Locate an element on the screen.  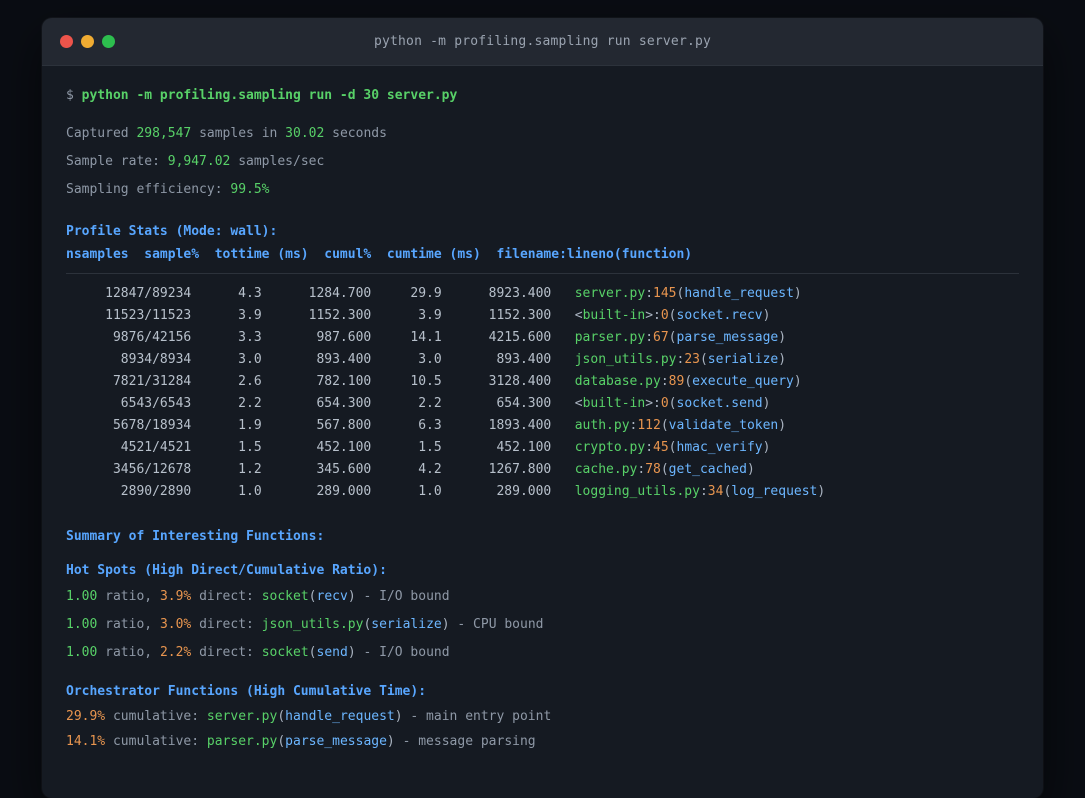
text-segment: socket.send is located at coordinates (719, 403).